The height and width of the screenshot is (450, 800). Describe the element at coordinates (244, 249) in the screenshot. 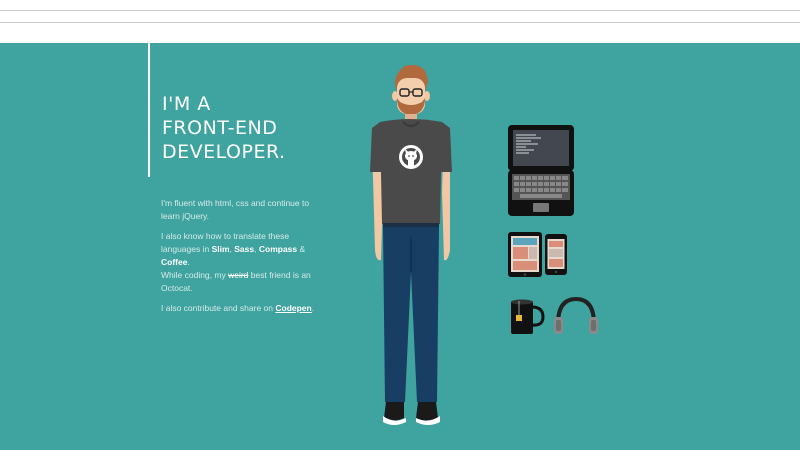

I see `skill-sass: Sass` at that location.